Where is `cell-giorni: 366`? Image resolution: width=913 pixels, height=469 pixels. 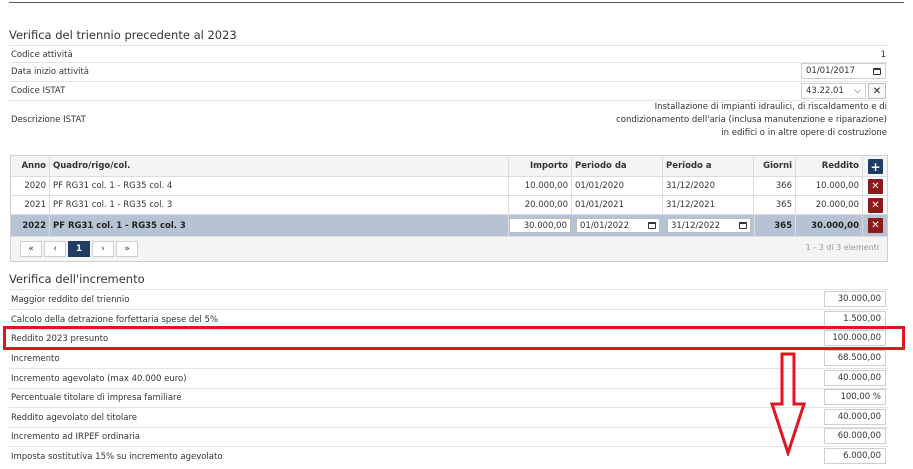
cell-giorni: 366 is located at coordinates (775, 186).